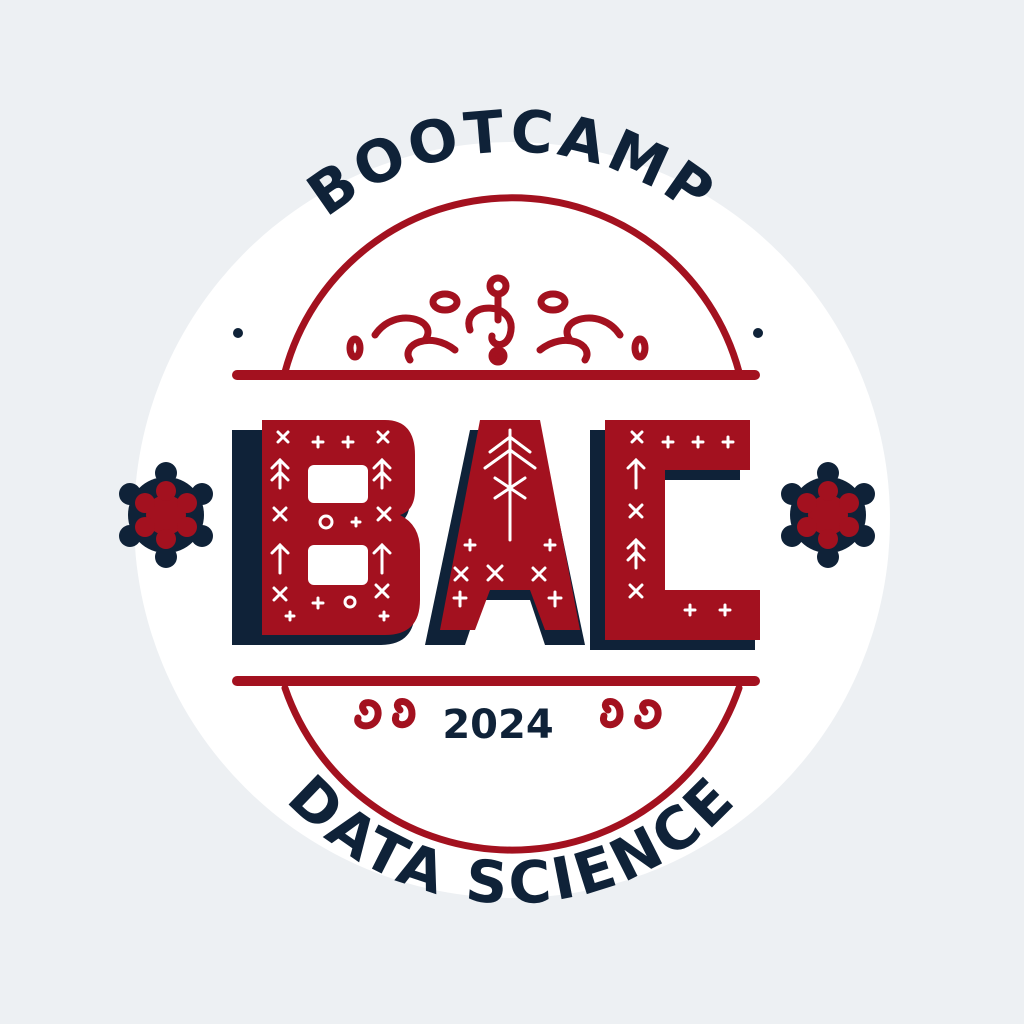 Image resolution: width=1024 pixels, height=1024 pixels. I want to click on year-label: 2024, so click(497, 725).